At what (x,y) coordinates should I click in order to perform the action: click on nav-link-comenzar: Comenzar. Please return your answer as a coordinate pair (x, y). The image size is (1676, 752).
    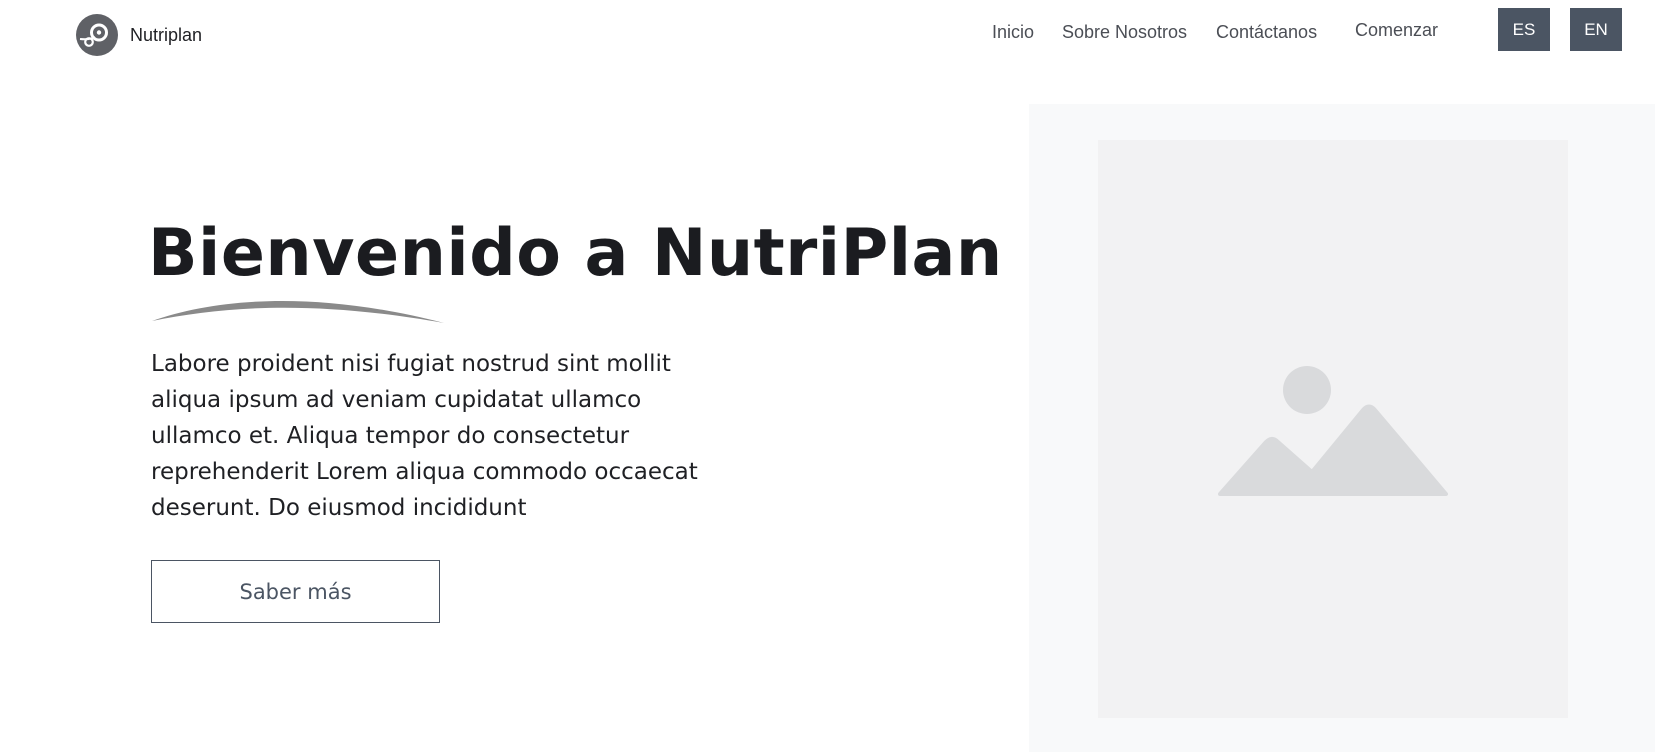
    Looking at the image, I should click on (1396, 30).